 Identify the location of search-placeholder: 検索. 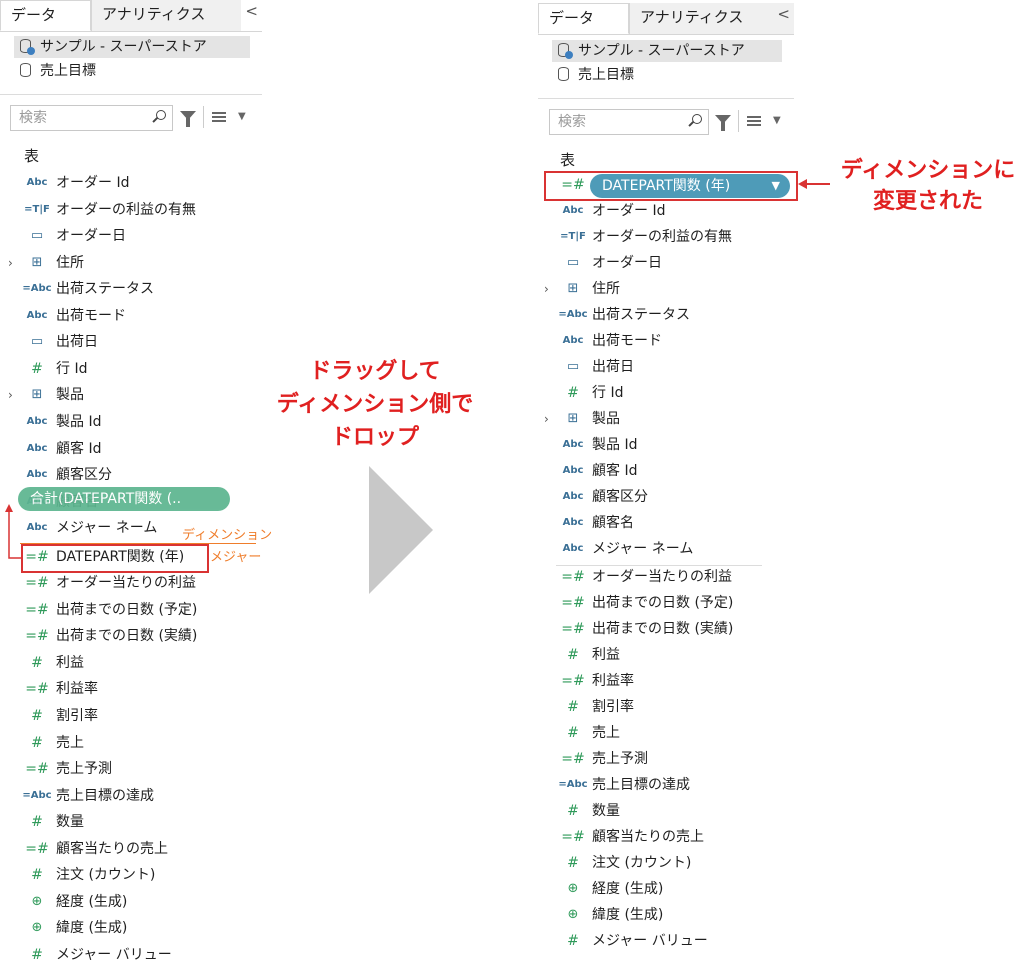
(33, 118).